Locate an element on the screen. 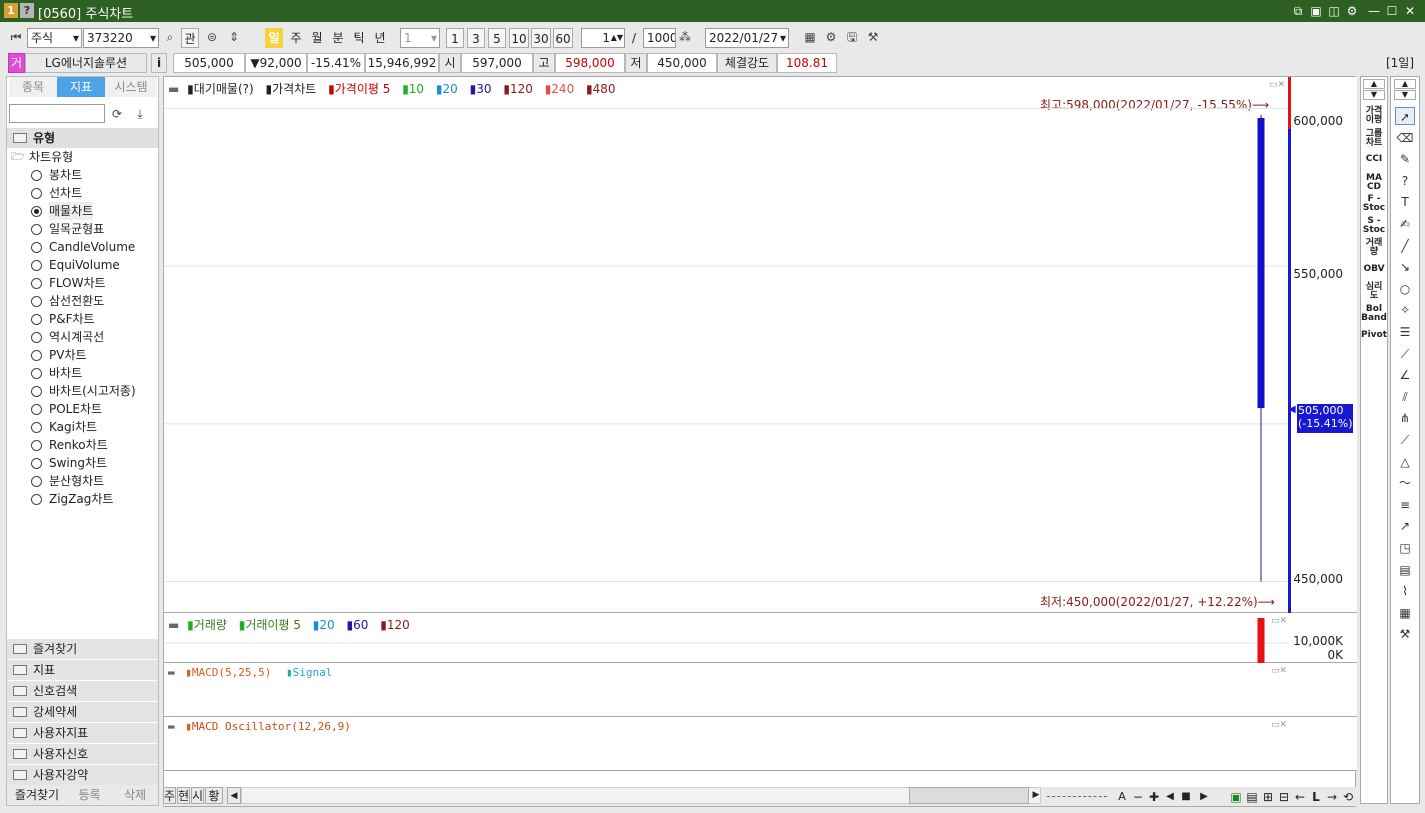 The width and height of the screenshot is (1425, 813). indicator-button: MA CD is located at coordinates (1374, 183).